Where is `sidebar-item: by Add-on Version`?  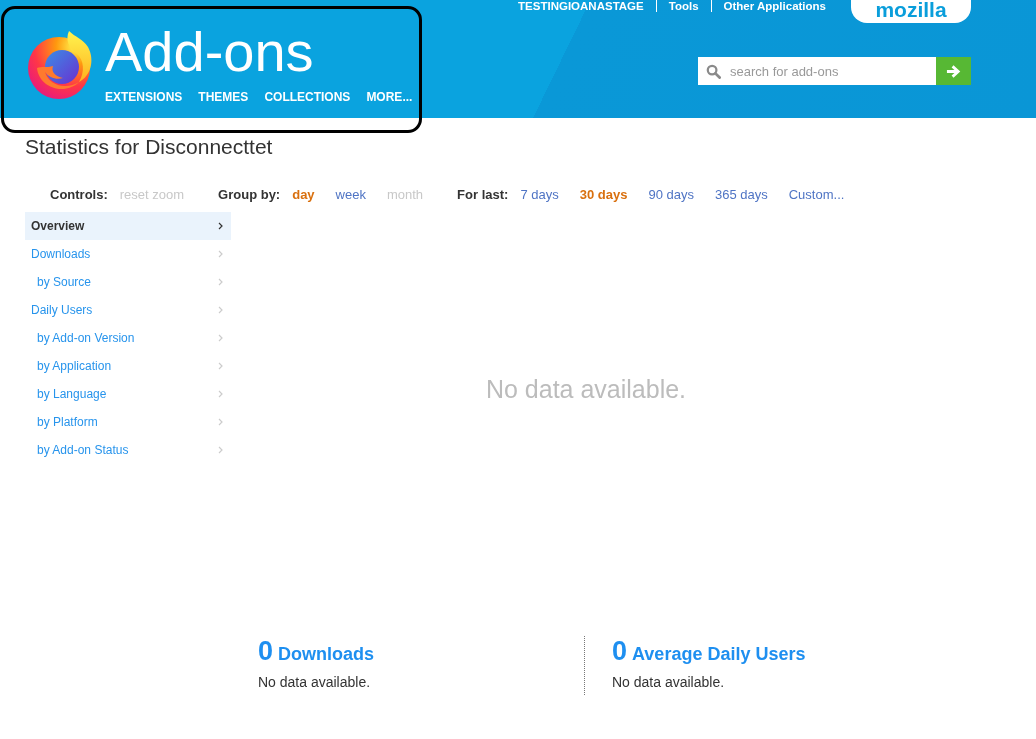 sidebar-item: by Add-on Version is located at coordinates (128, 338).